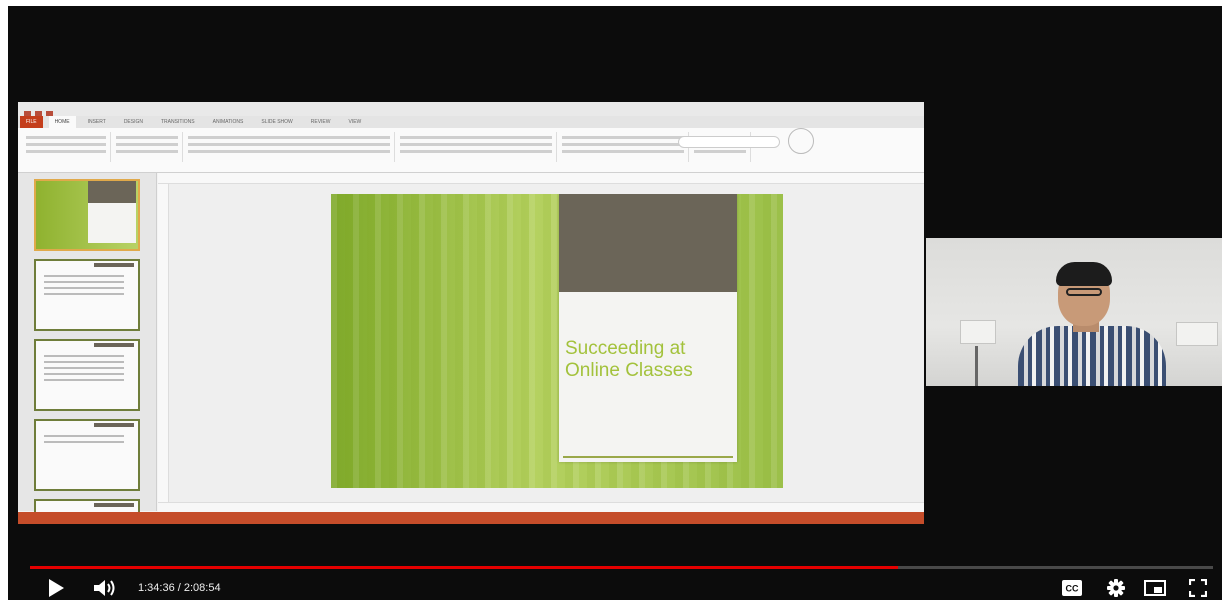 The height and width of the screenshot is (604, 1226). I want to click on ribbon-group-clipboard, so click(66, 147).